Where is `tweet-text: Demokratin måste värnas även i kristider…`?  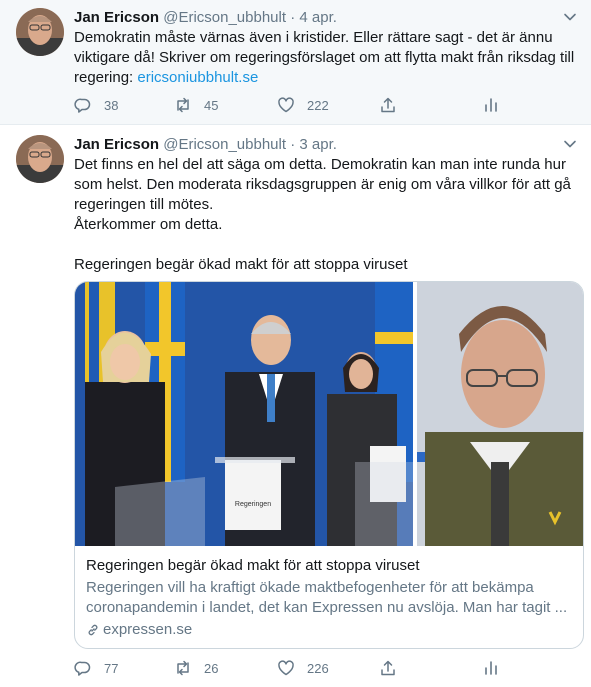
tweet-text: Demokratin måste värnas även i kristider… is located at coordinates (329, 58).